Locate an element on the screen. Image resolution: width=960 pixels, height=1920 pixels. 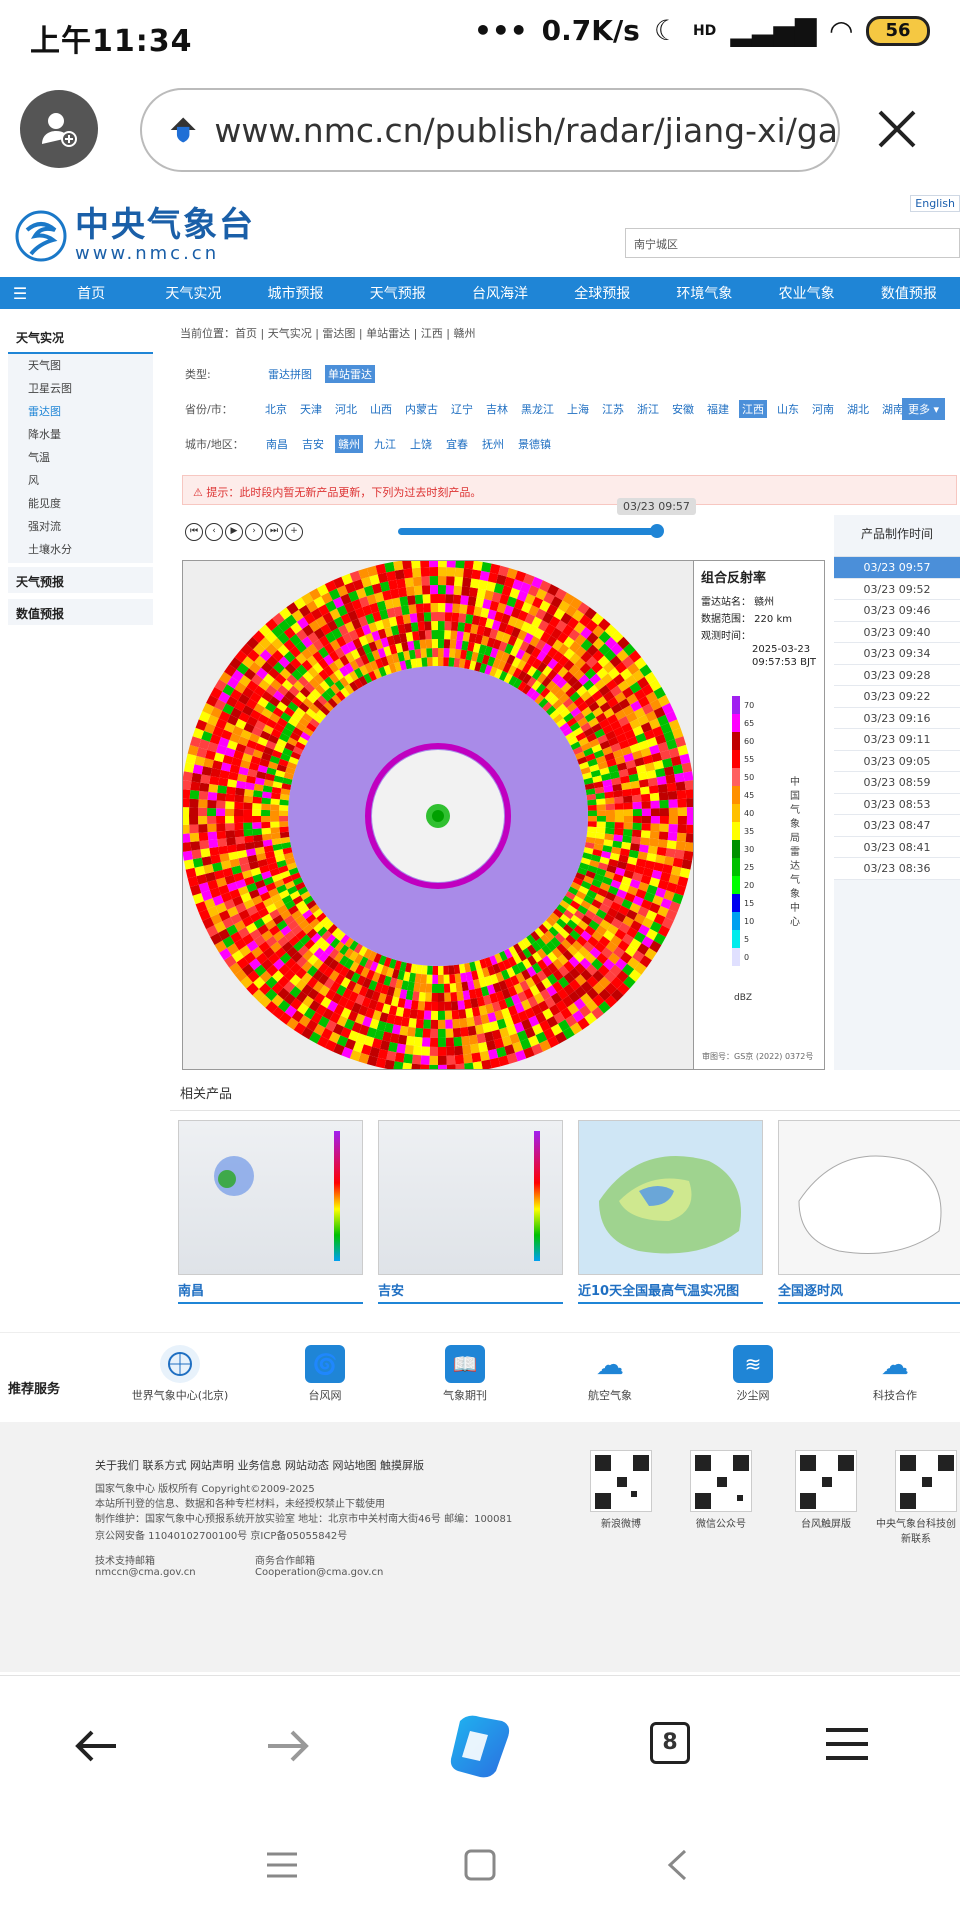
city-option: 上饶 is located at coordinates (421, 444).